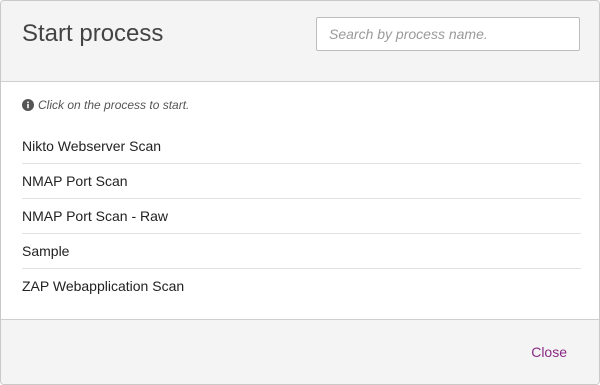 Image resolution: width=600 pixels, height=385 pixels. I want to click on instruction-hint: Click on the process to start., so click(105, 105).